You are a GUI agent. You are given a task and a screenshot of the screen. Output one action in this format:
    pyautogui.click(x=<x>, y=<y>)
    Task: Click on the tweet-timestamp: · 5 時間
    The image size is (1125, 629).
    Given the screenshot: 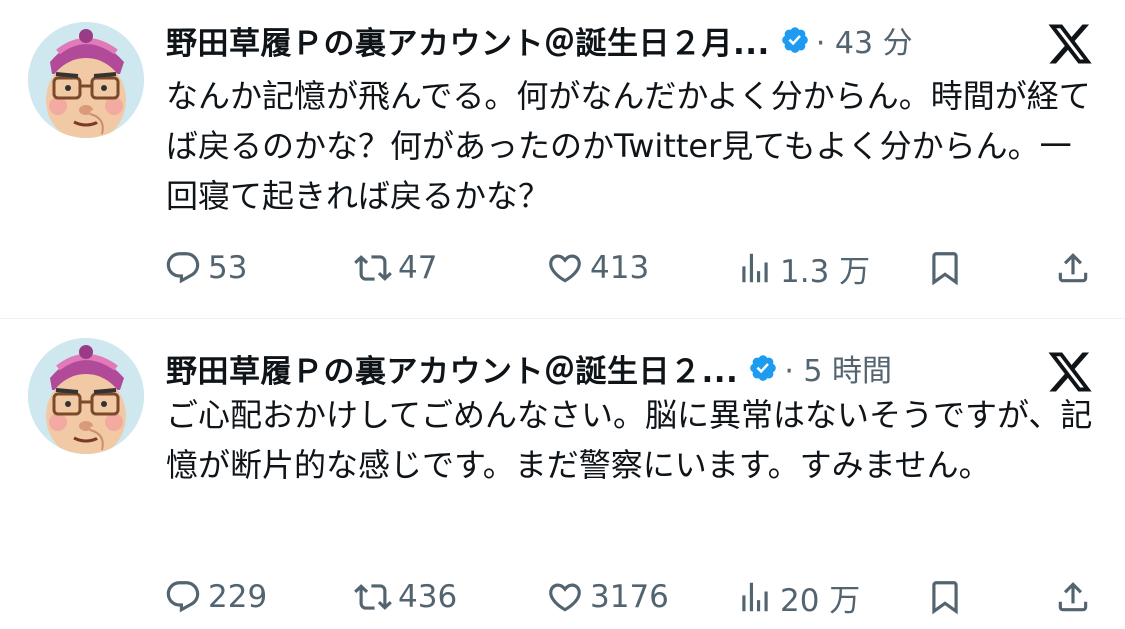 What is the action you would take?
    pyautogui.click(x=838, y=368)
    